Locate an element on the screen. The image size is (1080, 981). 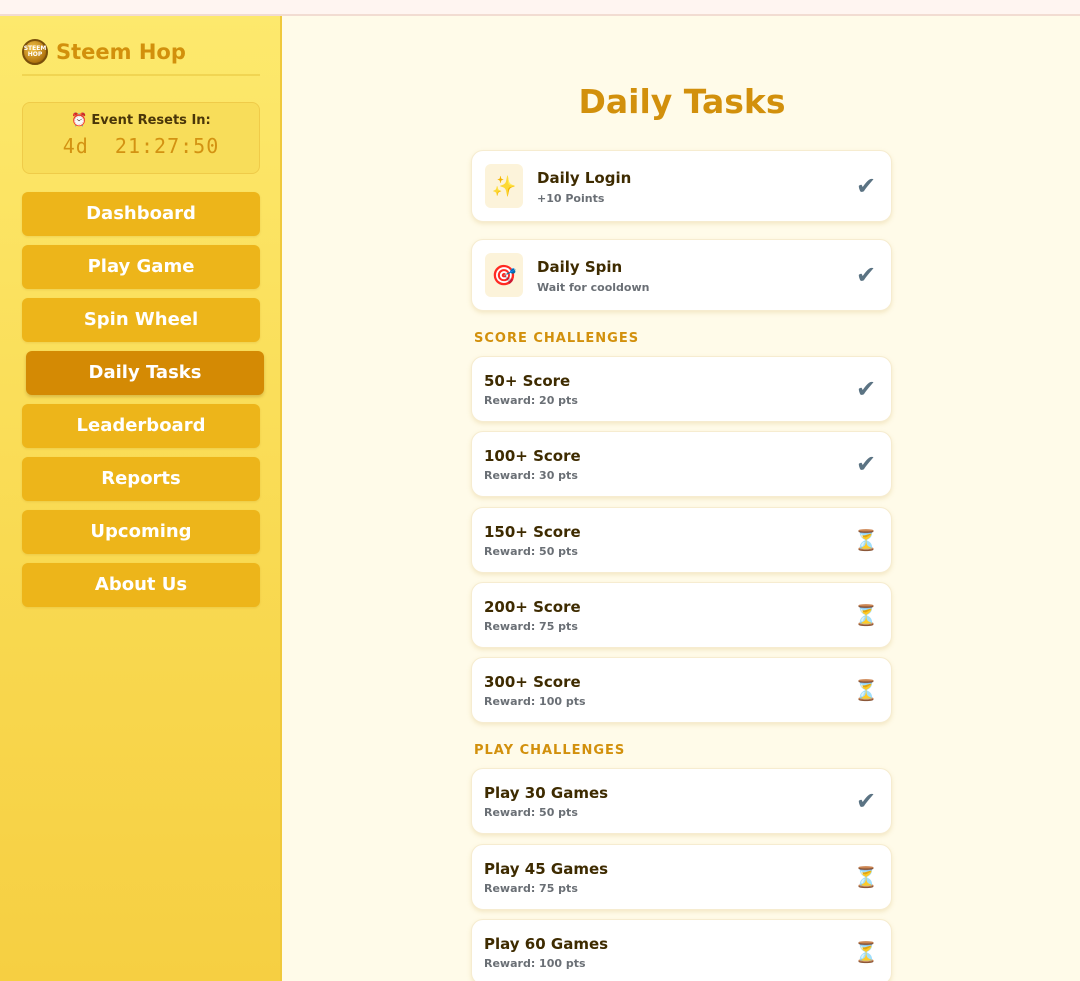
alarm-clock-icon: ⏰ is located at coordinates (79, 120).